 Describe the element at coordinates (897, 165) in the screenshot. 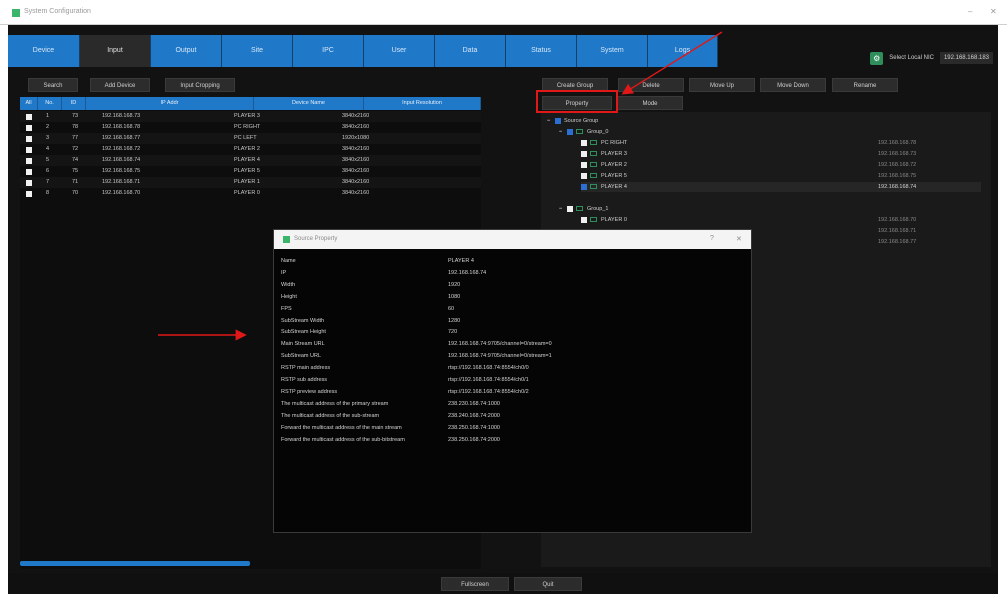

I see `tree-item-ip: 192.168.168.72` at that location.